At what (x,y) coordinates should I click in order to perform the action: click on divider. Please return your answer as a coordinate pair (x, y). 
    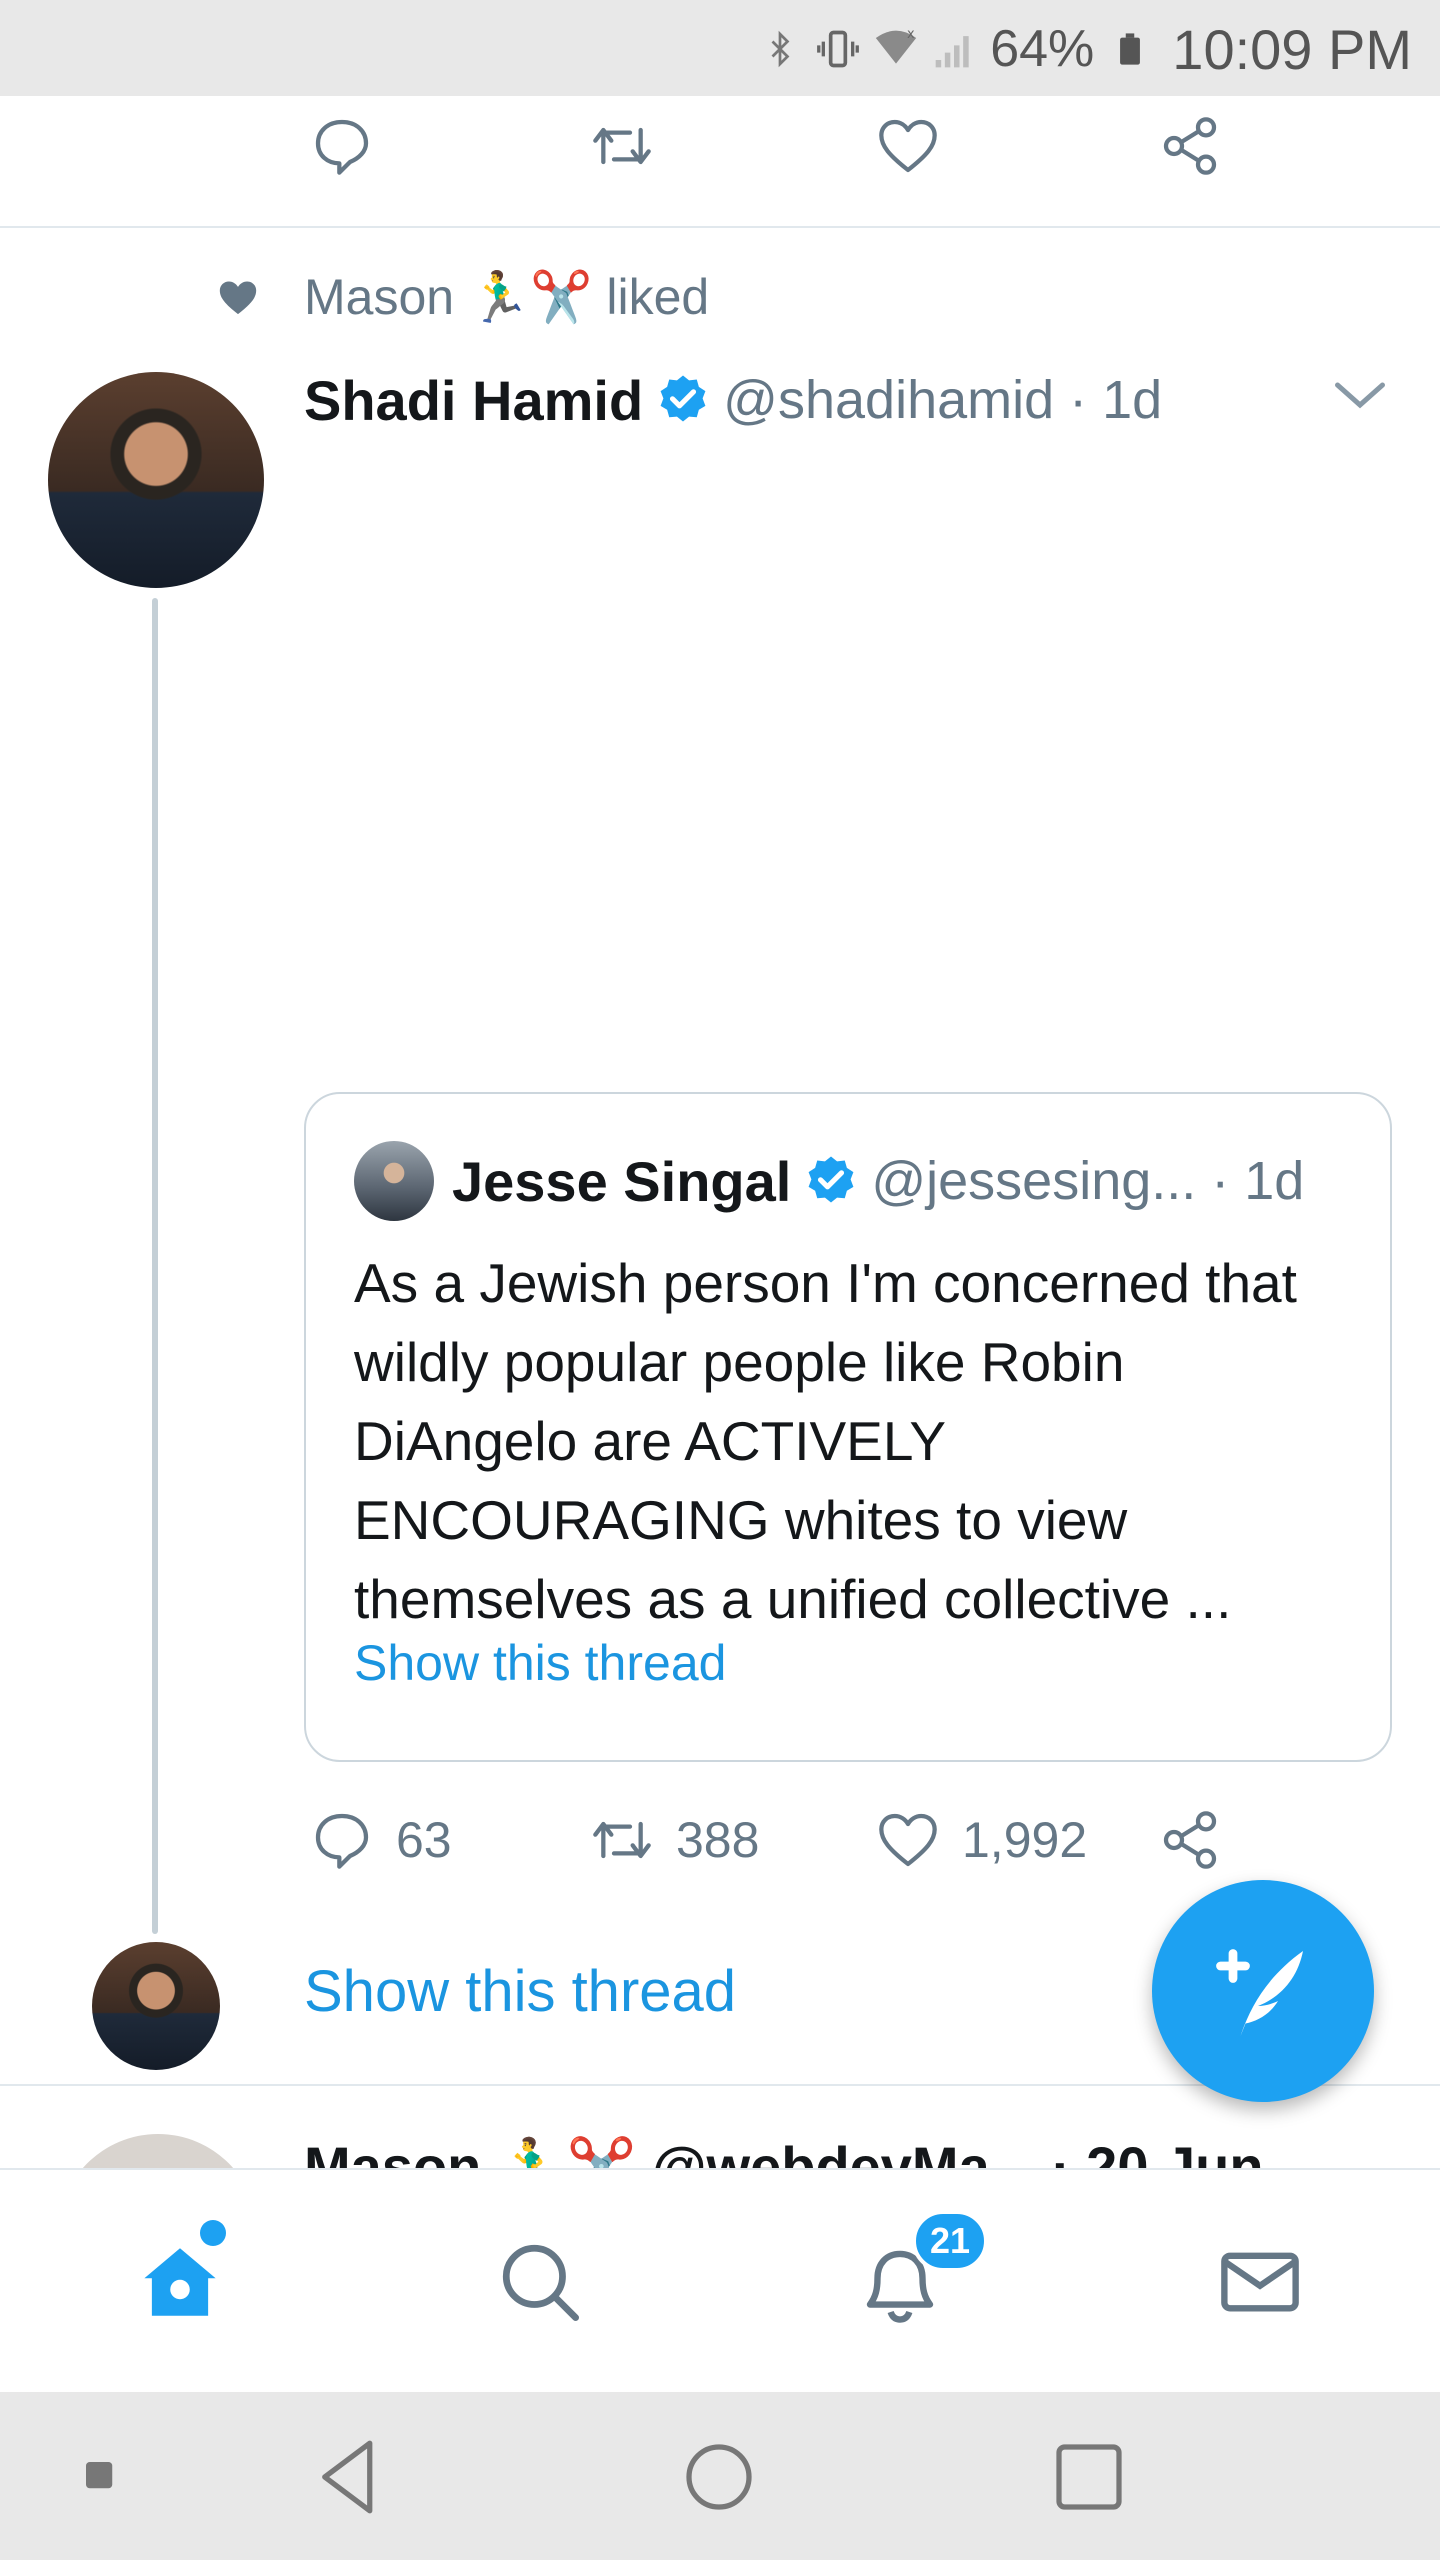
    Looking at the image, I should click on (720, 227).